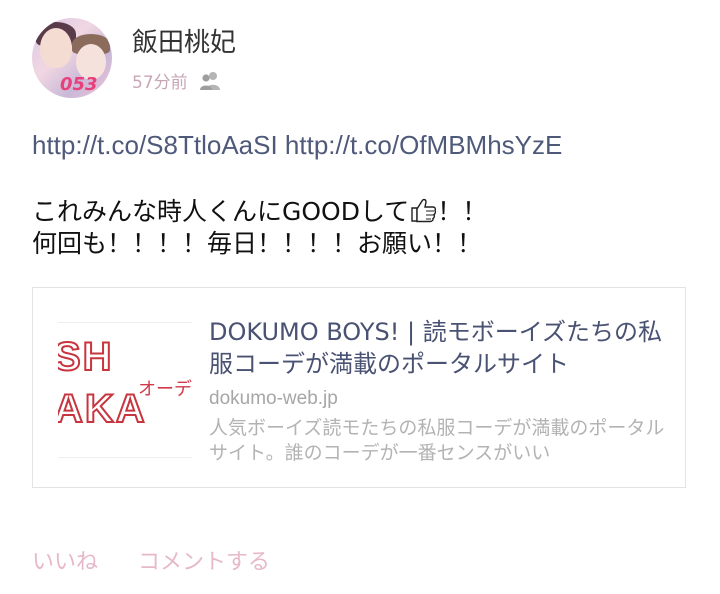 Image resolution: width=720 pixels, height=594 pixels. I want to click on author-avatar: 053, so click(72, 58).